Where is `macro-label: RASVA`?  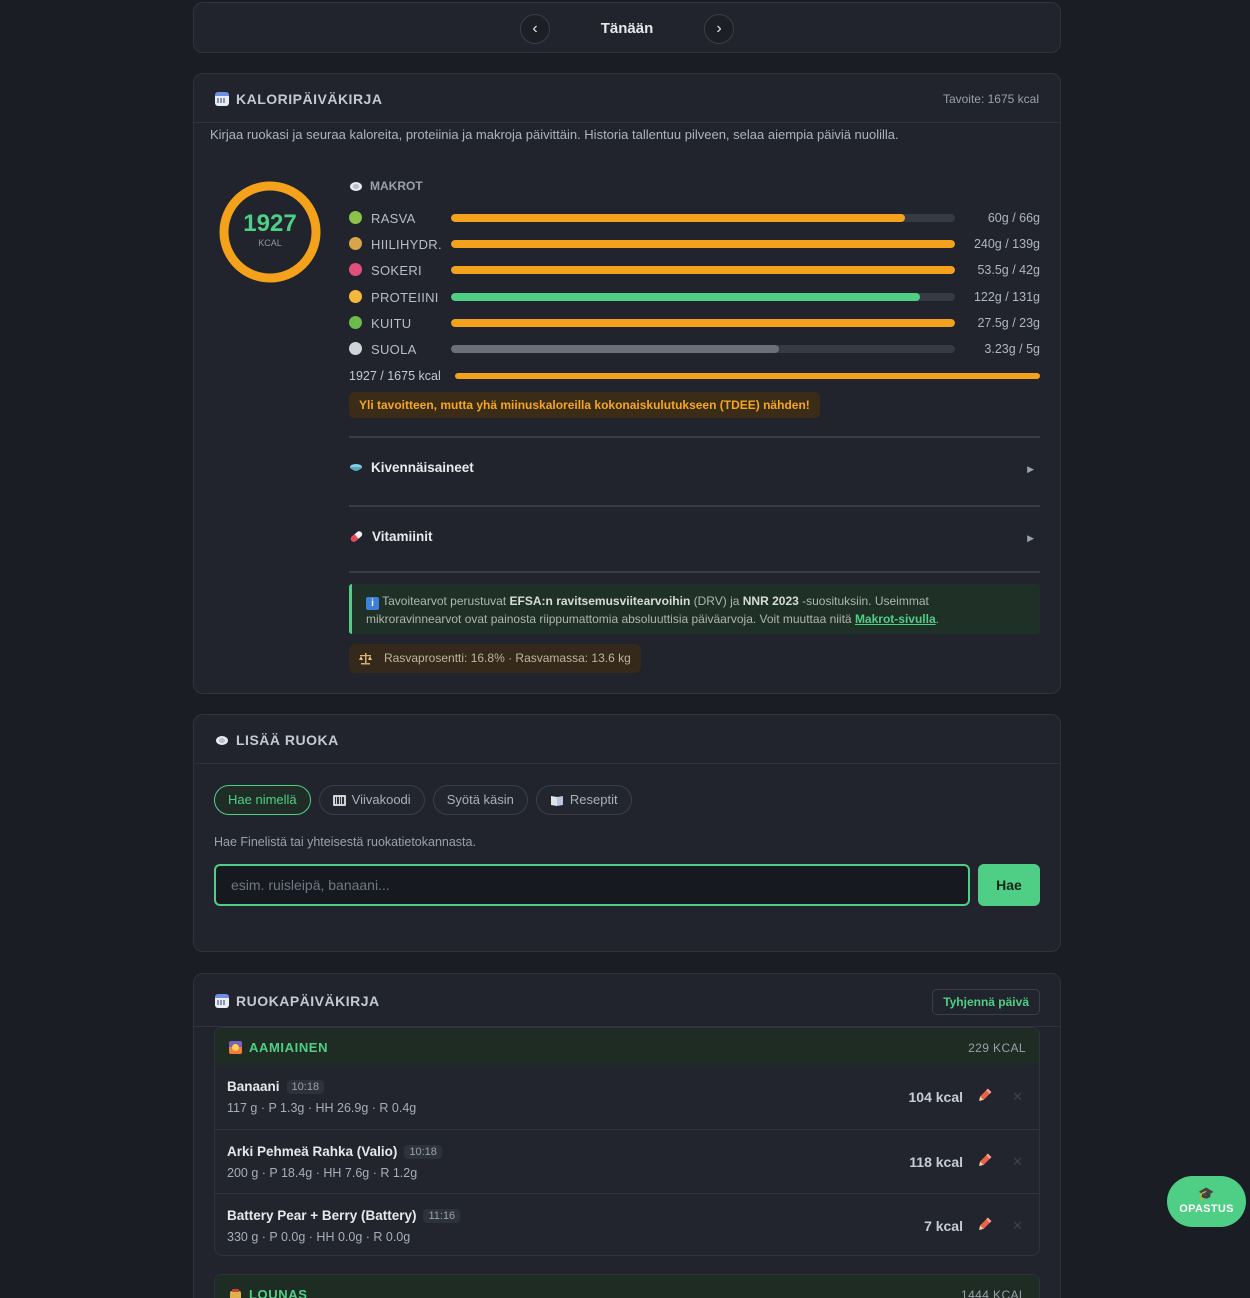 macro-label: RASVA is located at coordinates (393, 218).